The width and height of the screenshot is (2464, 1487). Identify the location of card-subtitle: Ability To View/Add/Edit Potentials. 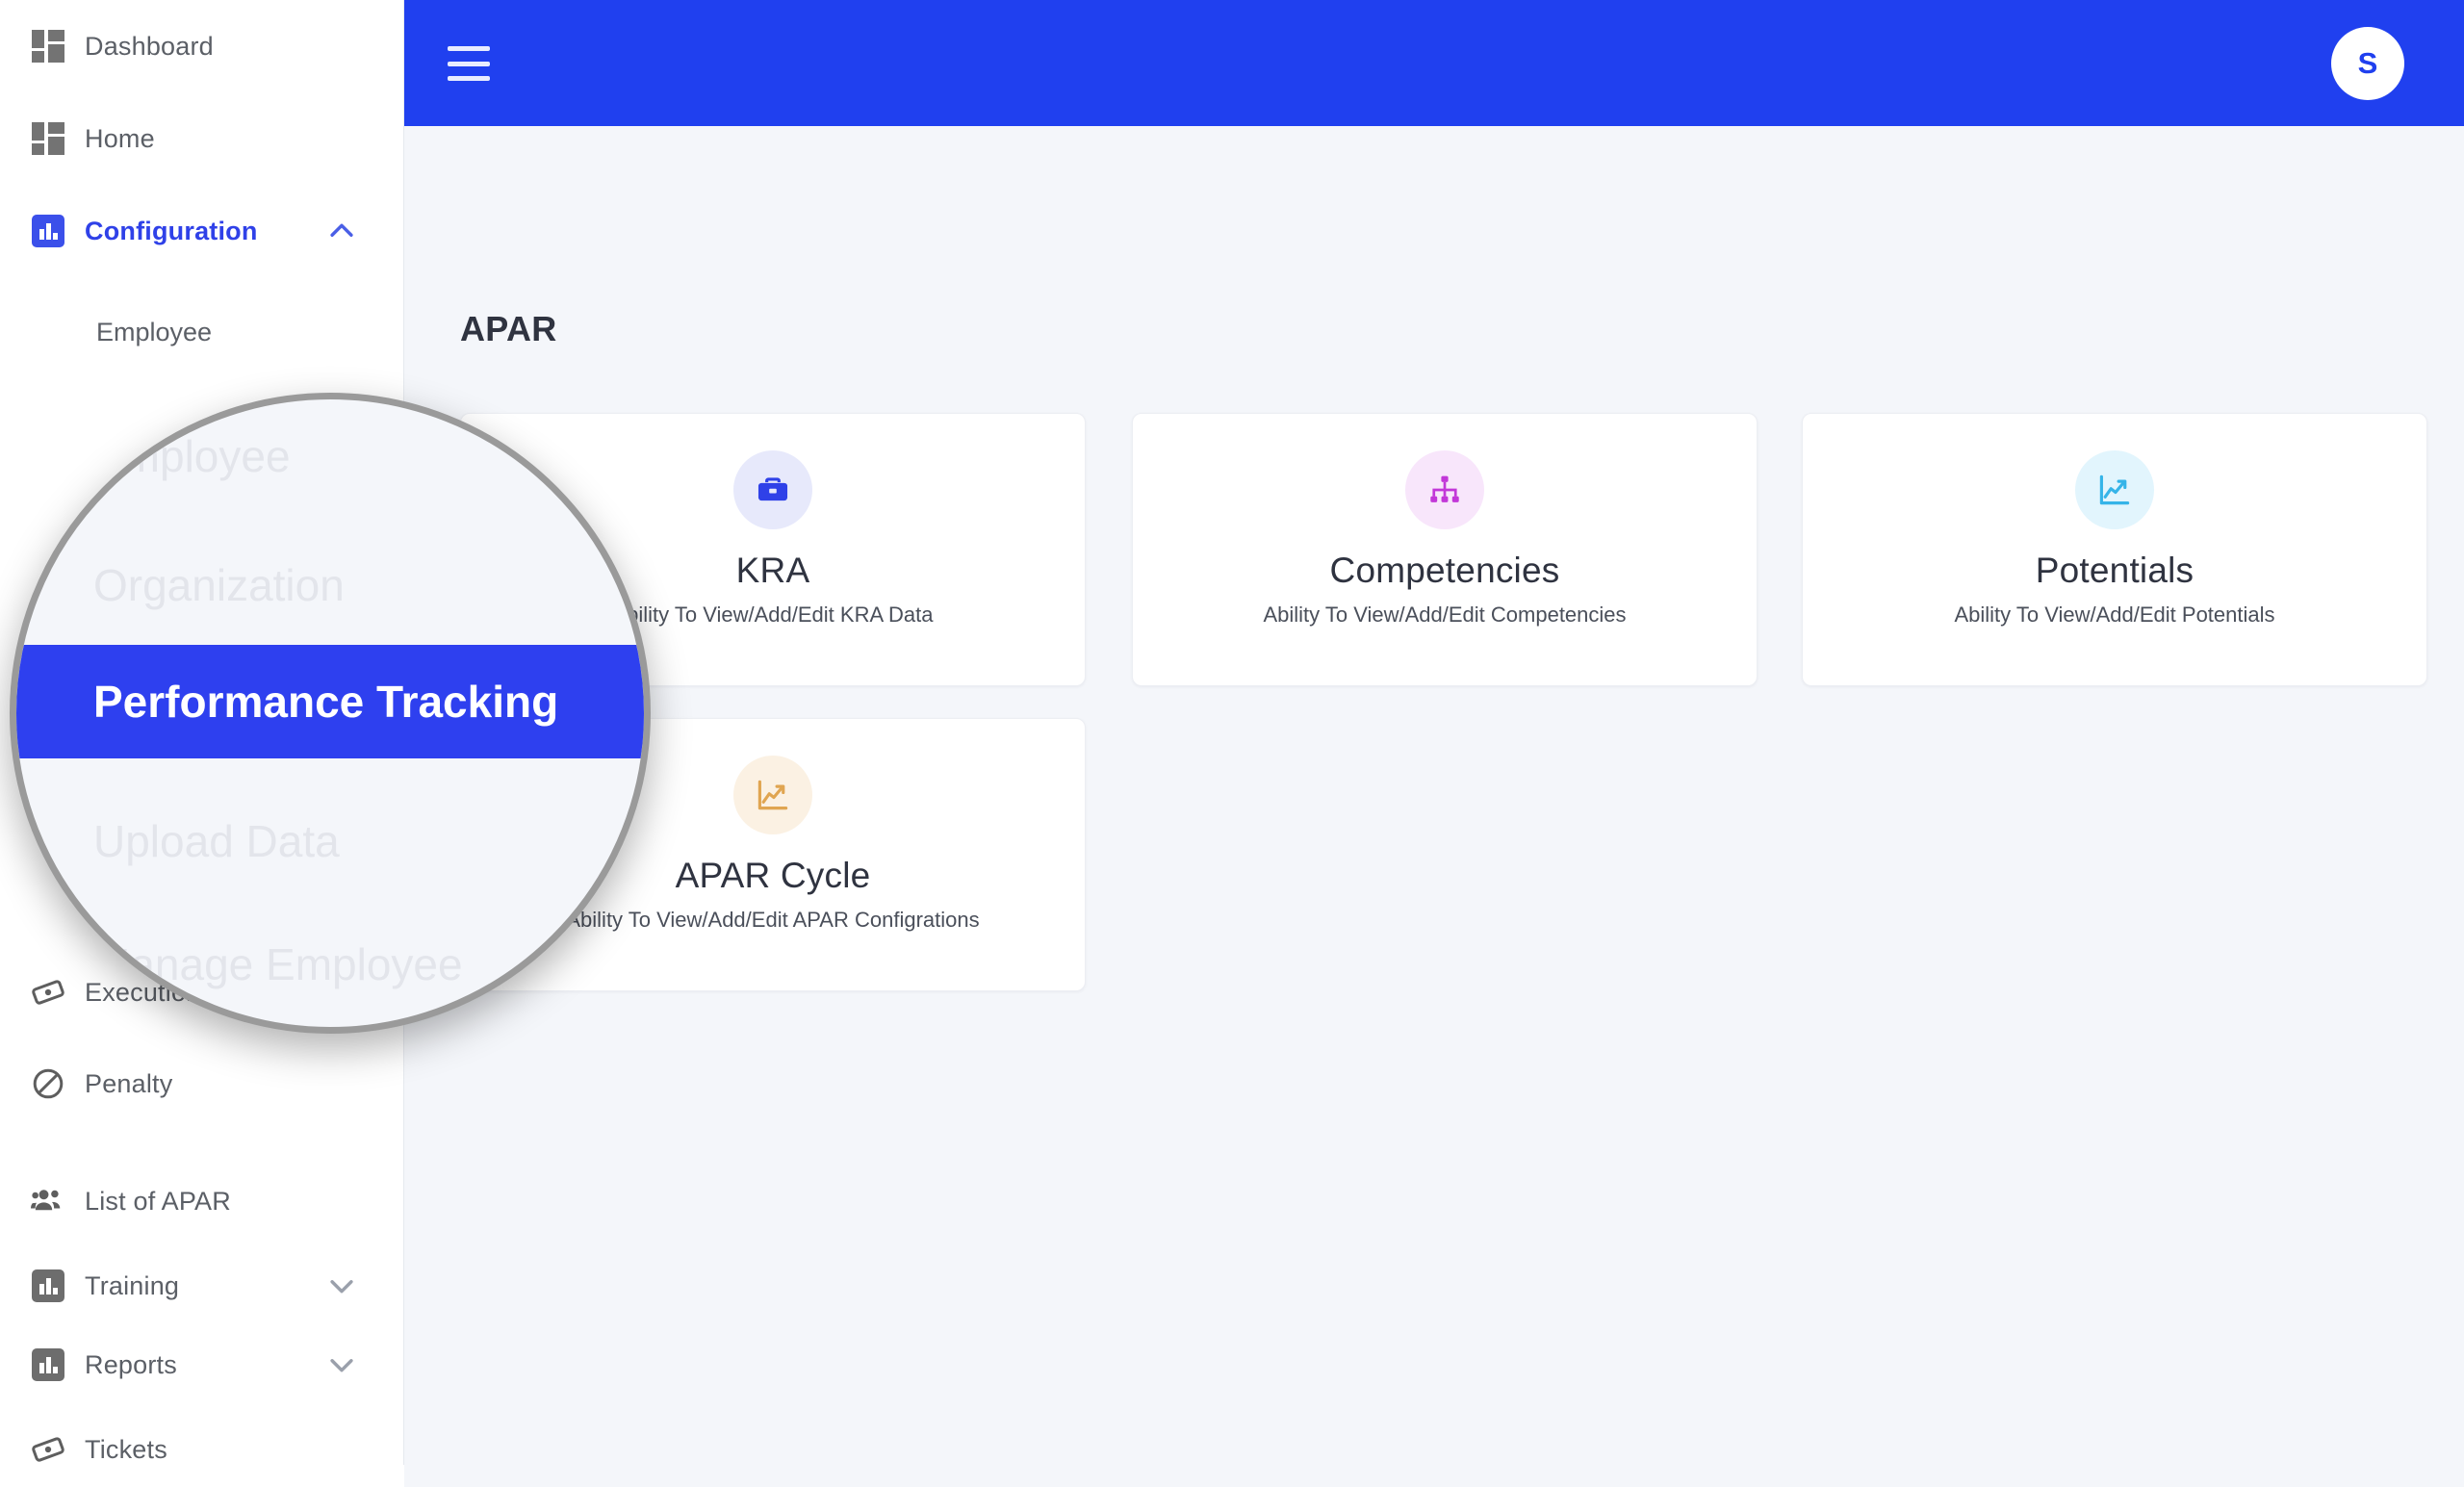
(2114, 614).